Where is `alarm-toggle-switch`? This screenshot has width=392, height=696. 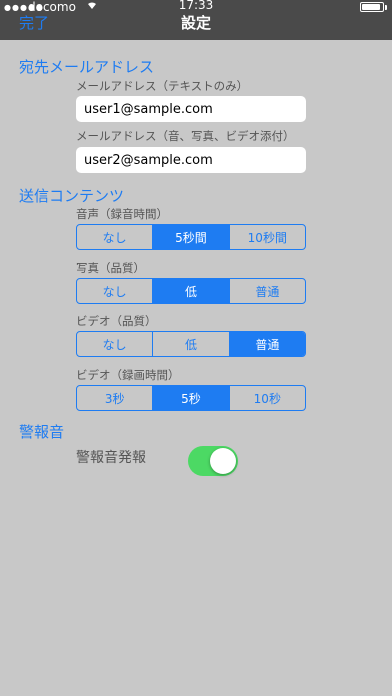
alarm-toggle-switch is located at coordinates (213, 461).